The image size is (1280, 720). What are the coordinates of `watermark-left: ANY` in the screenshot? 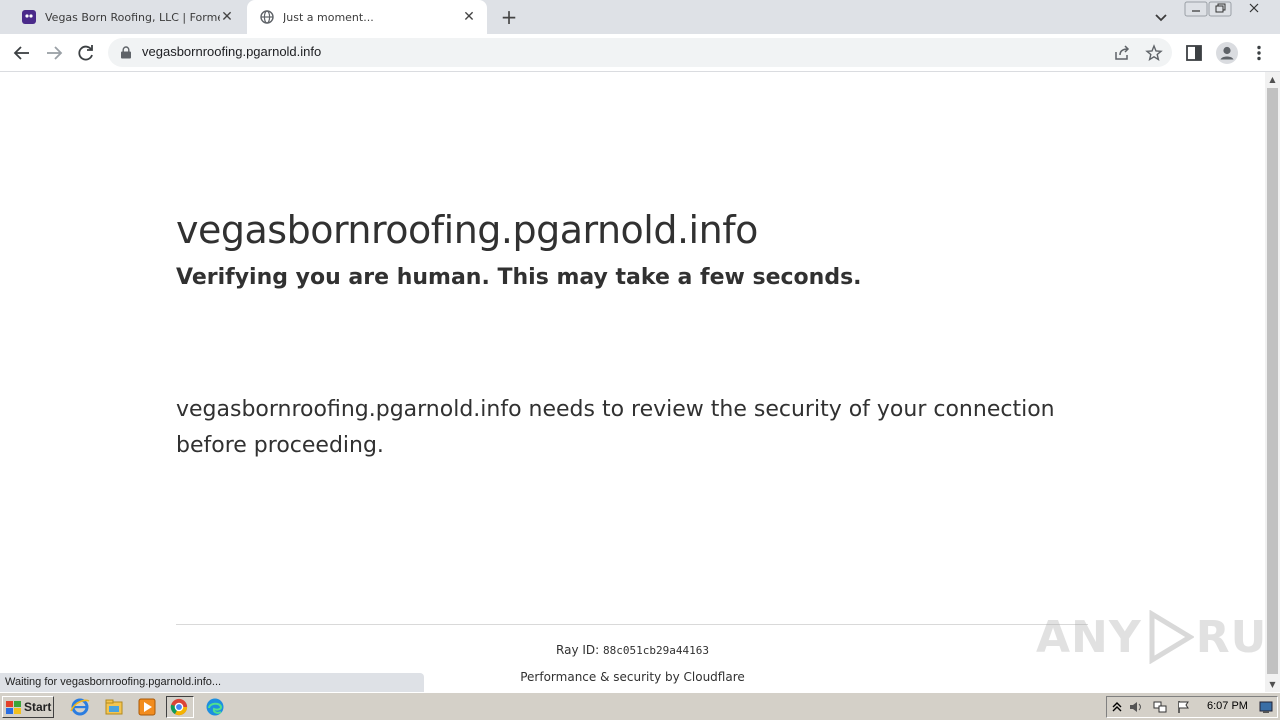 It's located at (1089, 637).